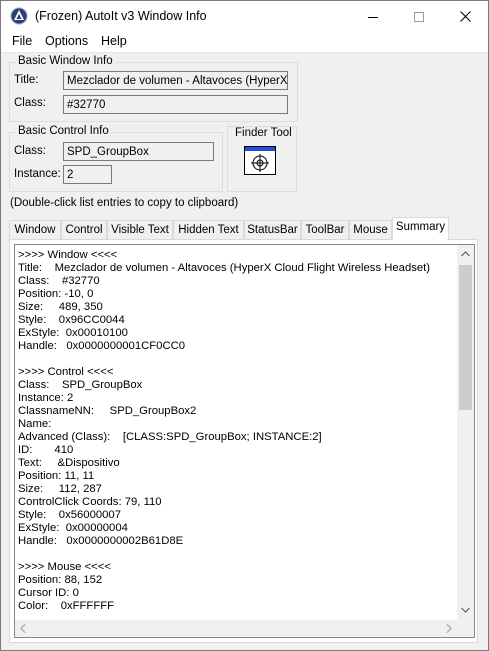 This screenshot has width=489, height=651. What do you see at coordinates (56, 476) in the screenshot?
I see `summary-line: Position: 11, 11` at bounding box center [56, 476].